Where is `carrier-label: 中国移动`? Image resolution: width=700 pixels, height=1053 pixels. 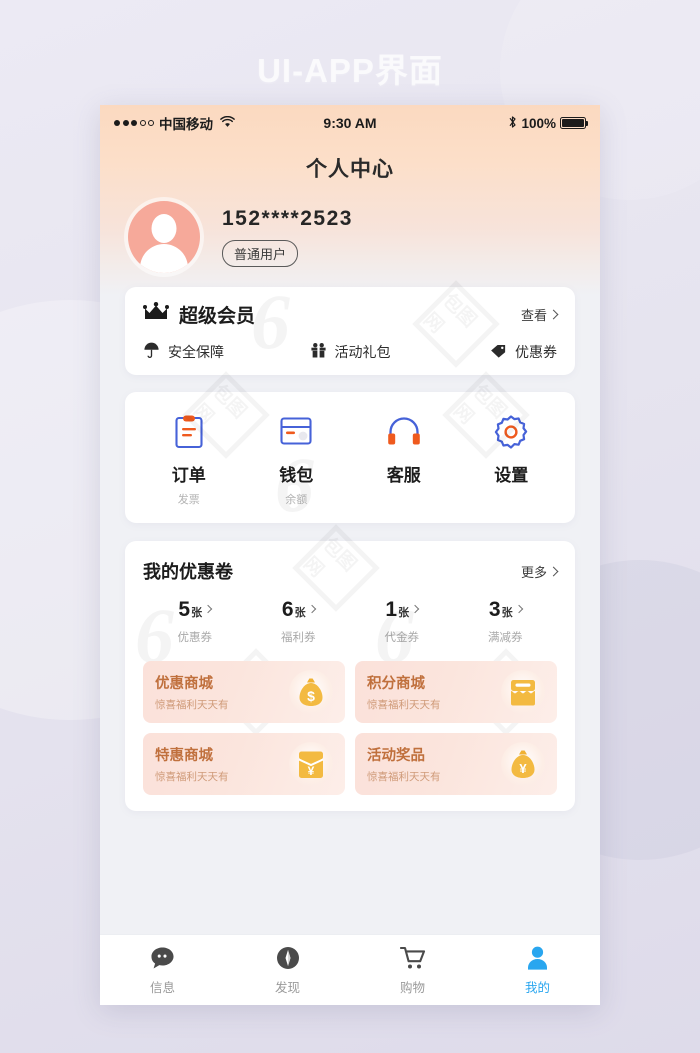 carrier-label: 中国移动 is located at coordinates (186, 124).